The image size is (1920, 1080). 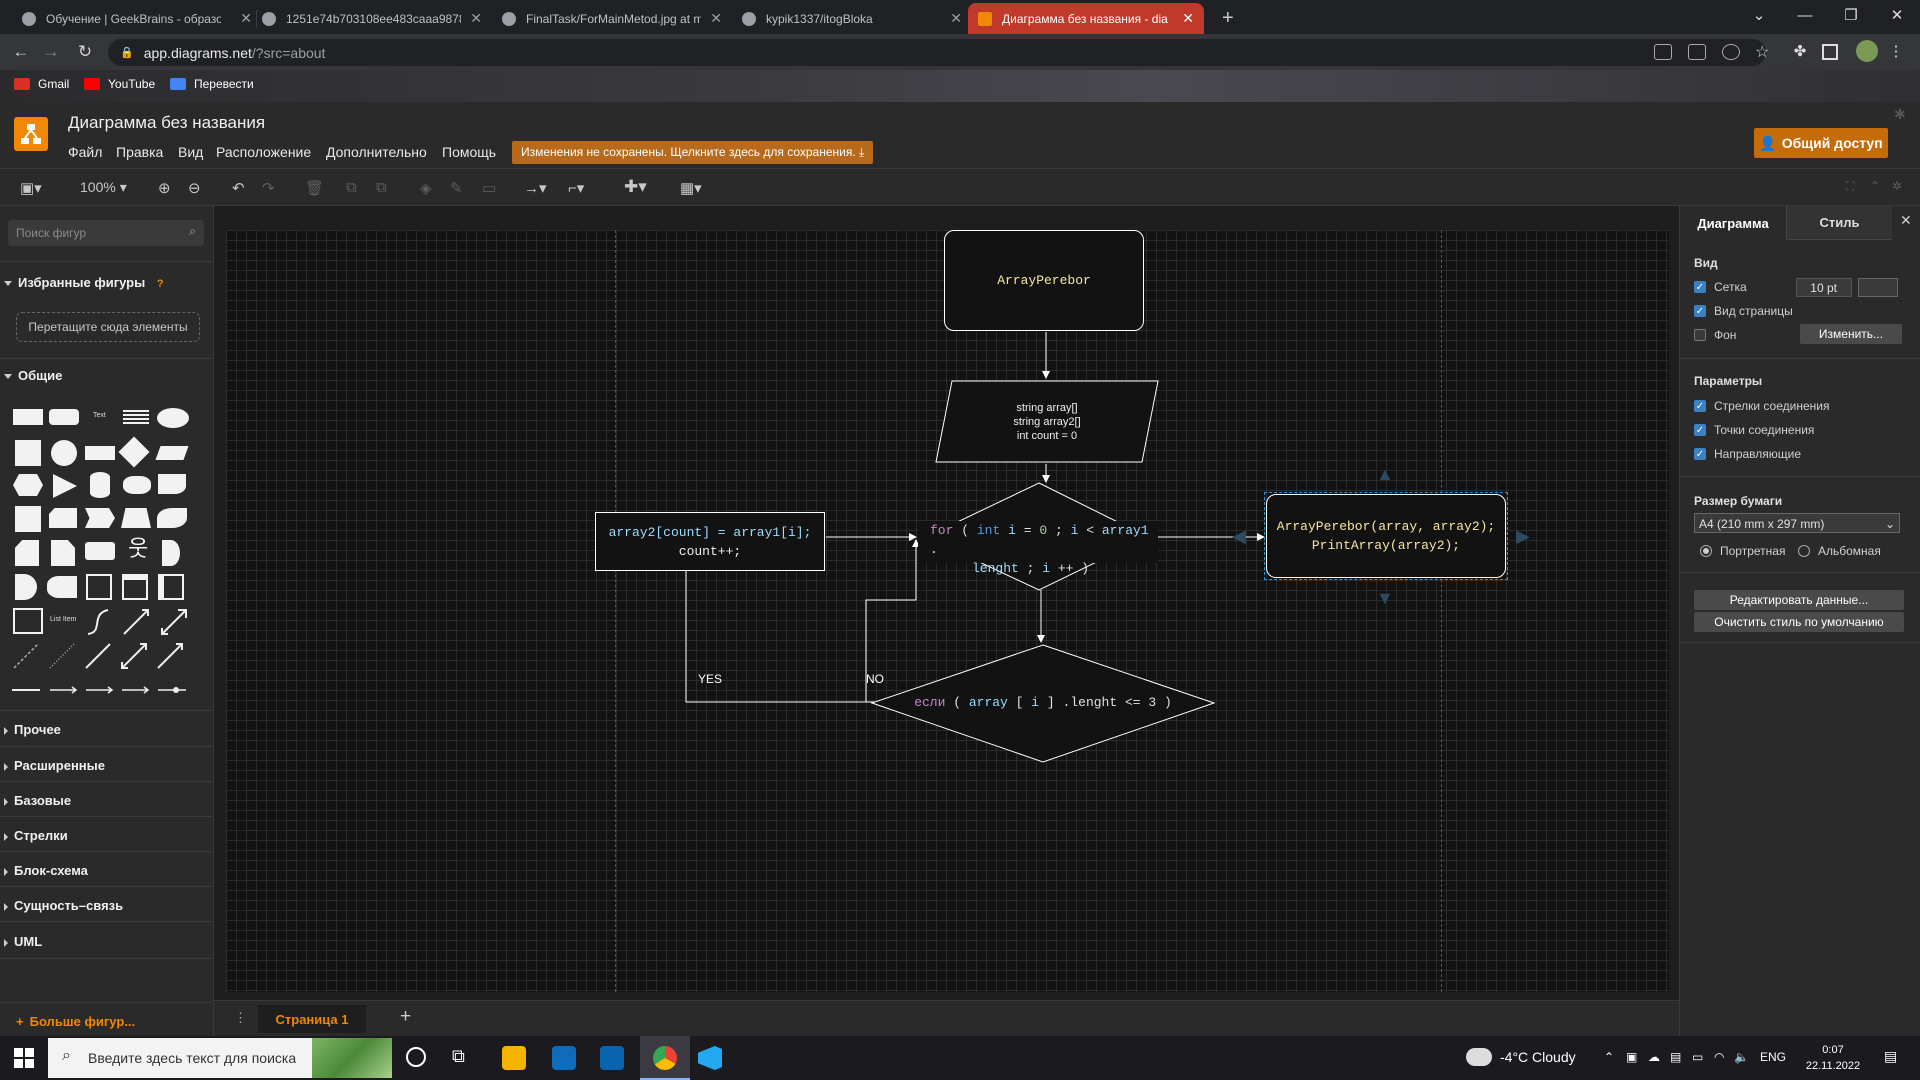 I want to click on mail-icon, so click(x=612, y=1058).